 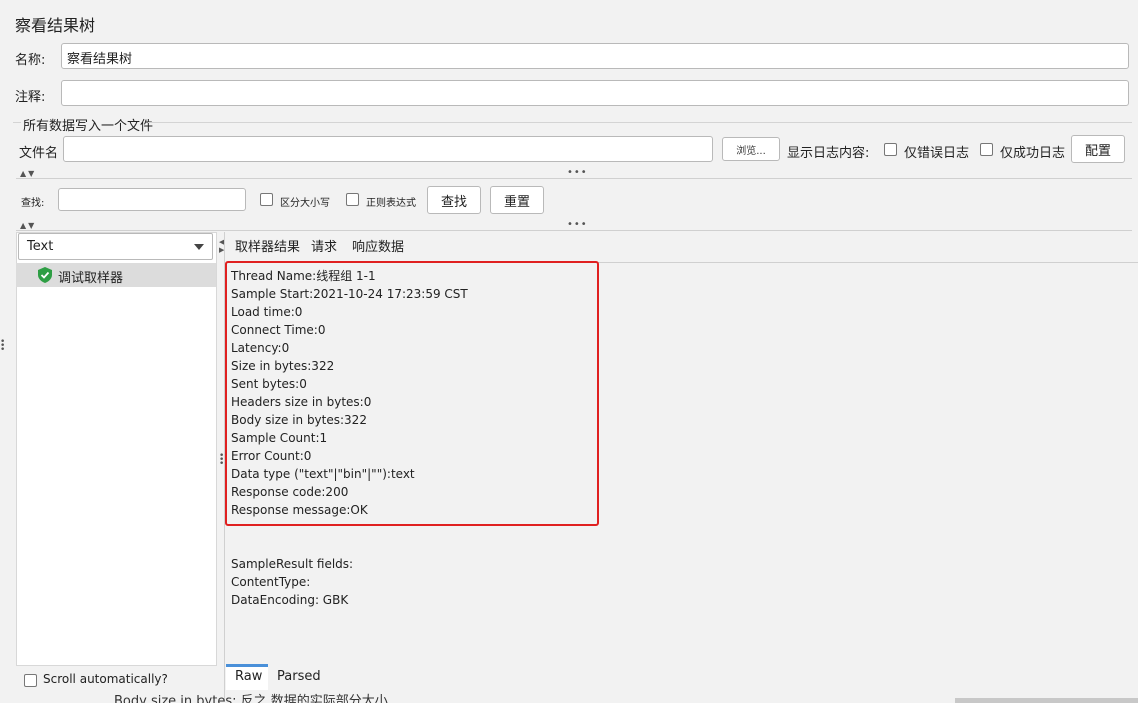 What do you see at coordinates (2, 346) in the screenshot?
I see `left-edge-grip-icon: • • •` at bounding box center [2, 346].